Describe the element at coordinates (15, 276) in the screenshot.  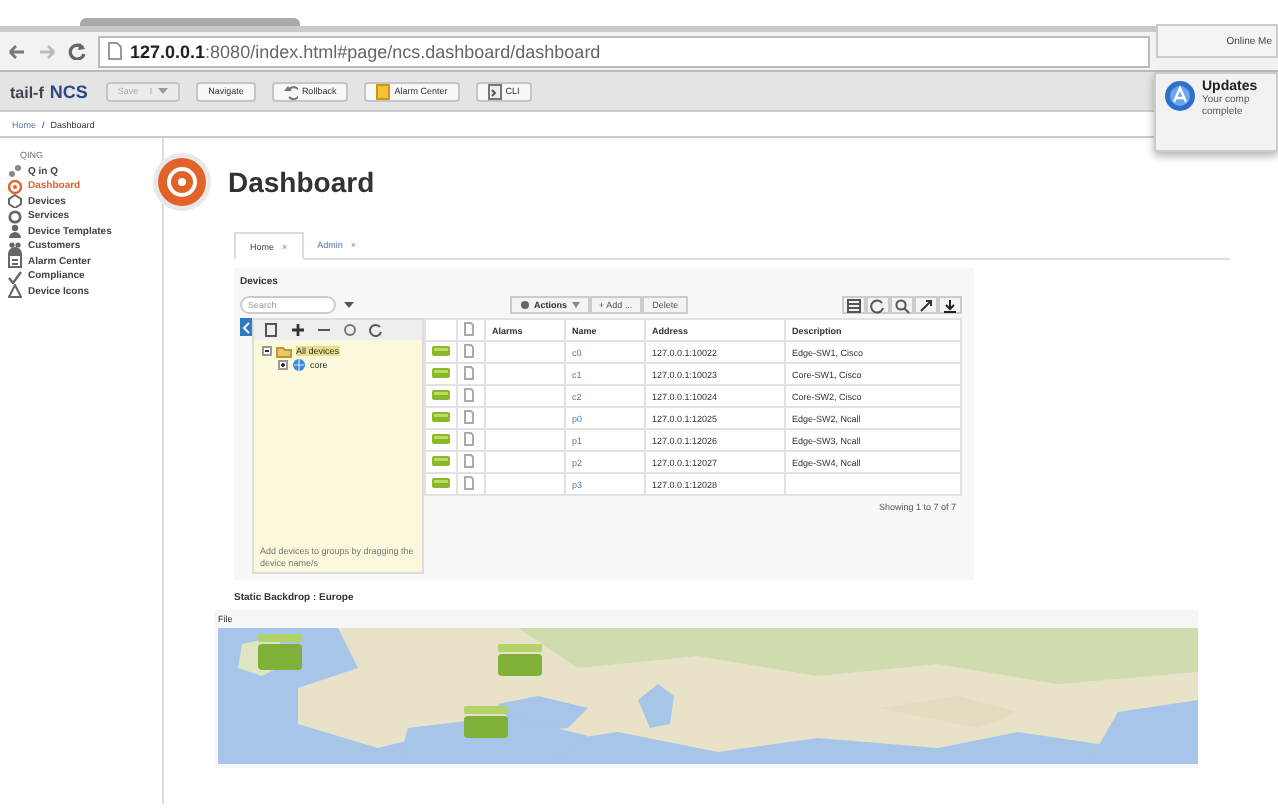
I see `check-icon` at that location.